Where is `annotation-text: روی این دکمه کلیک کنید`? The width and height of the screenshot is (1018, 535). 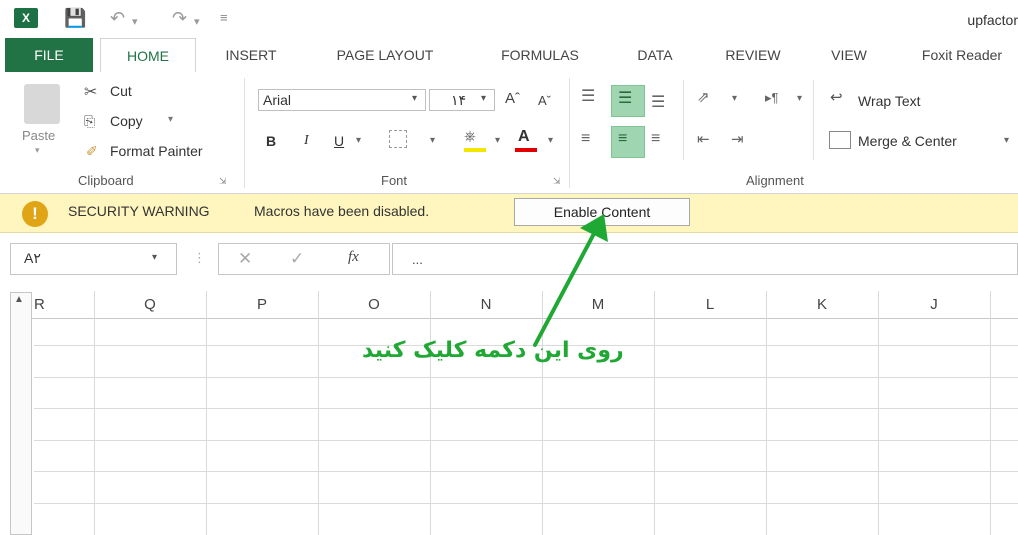 annotation-text: روی این دکمه کلیک کنید is located at coordinates (493, 350).